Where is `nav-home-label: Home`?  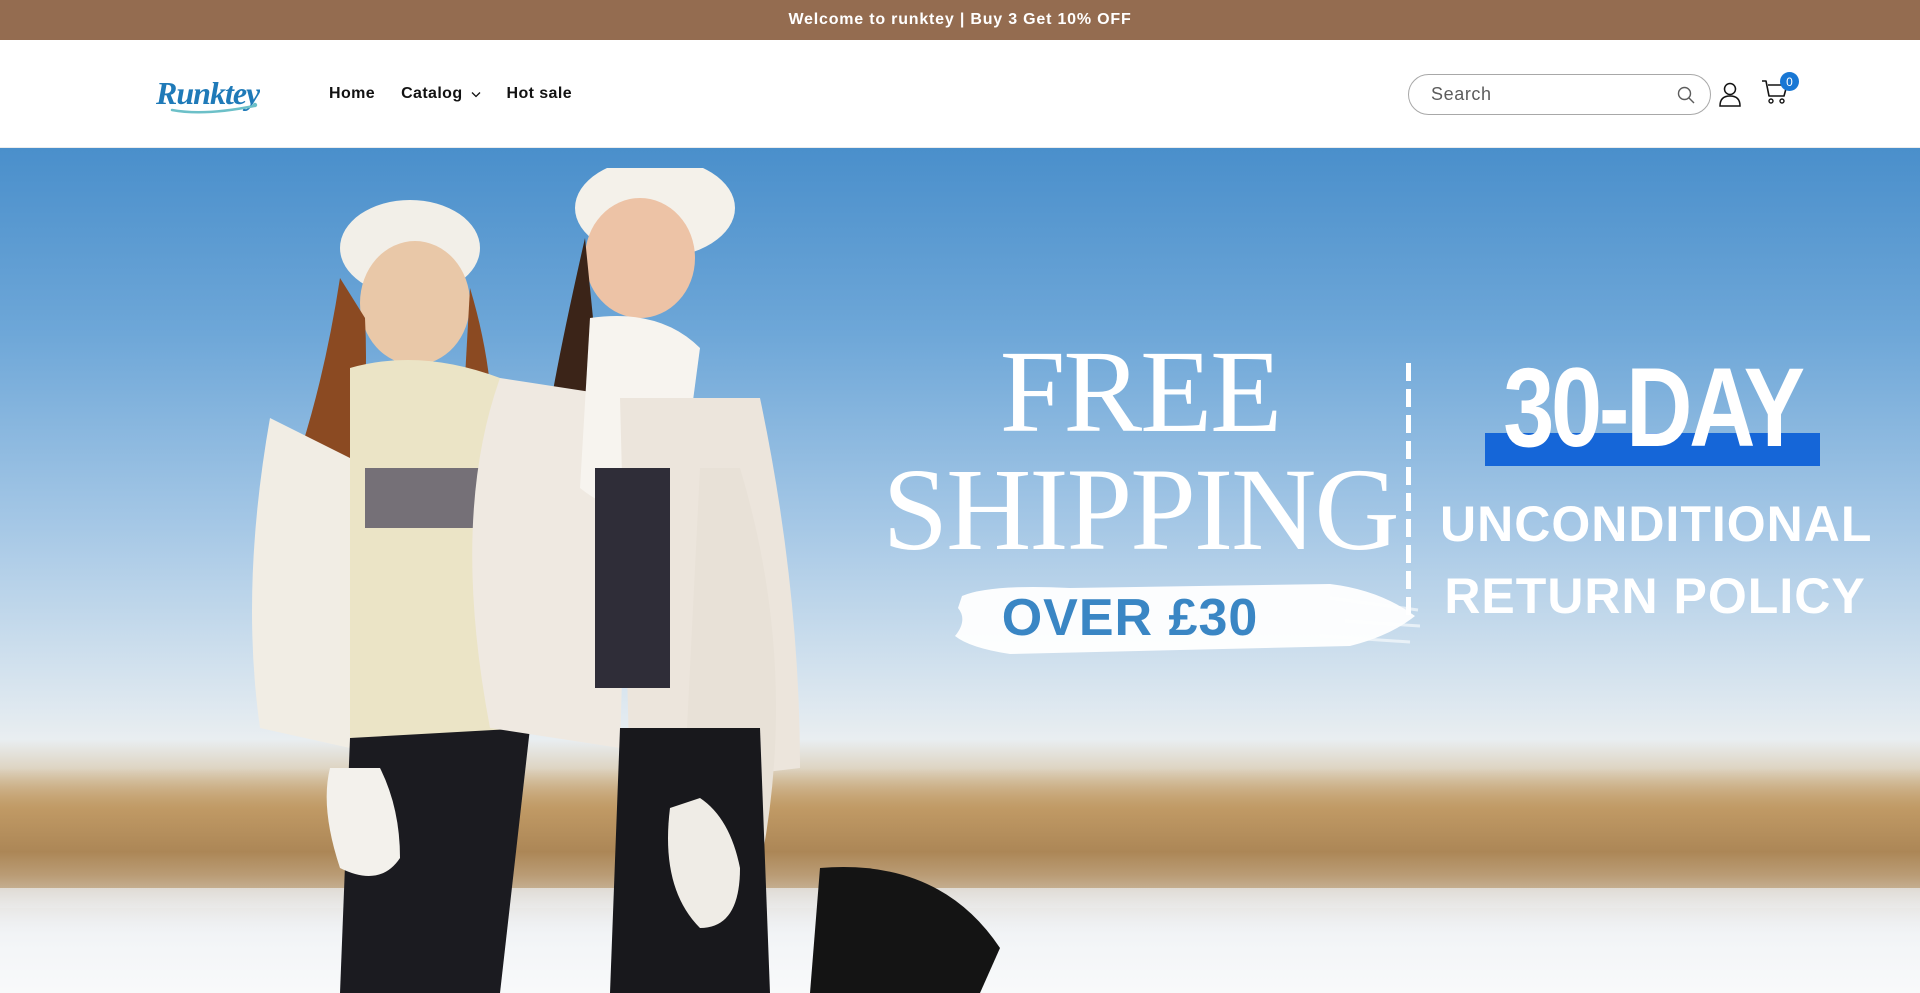 nav-home-label: Home is located at coordinates (352, 93).